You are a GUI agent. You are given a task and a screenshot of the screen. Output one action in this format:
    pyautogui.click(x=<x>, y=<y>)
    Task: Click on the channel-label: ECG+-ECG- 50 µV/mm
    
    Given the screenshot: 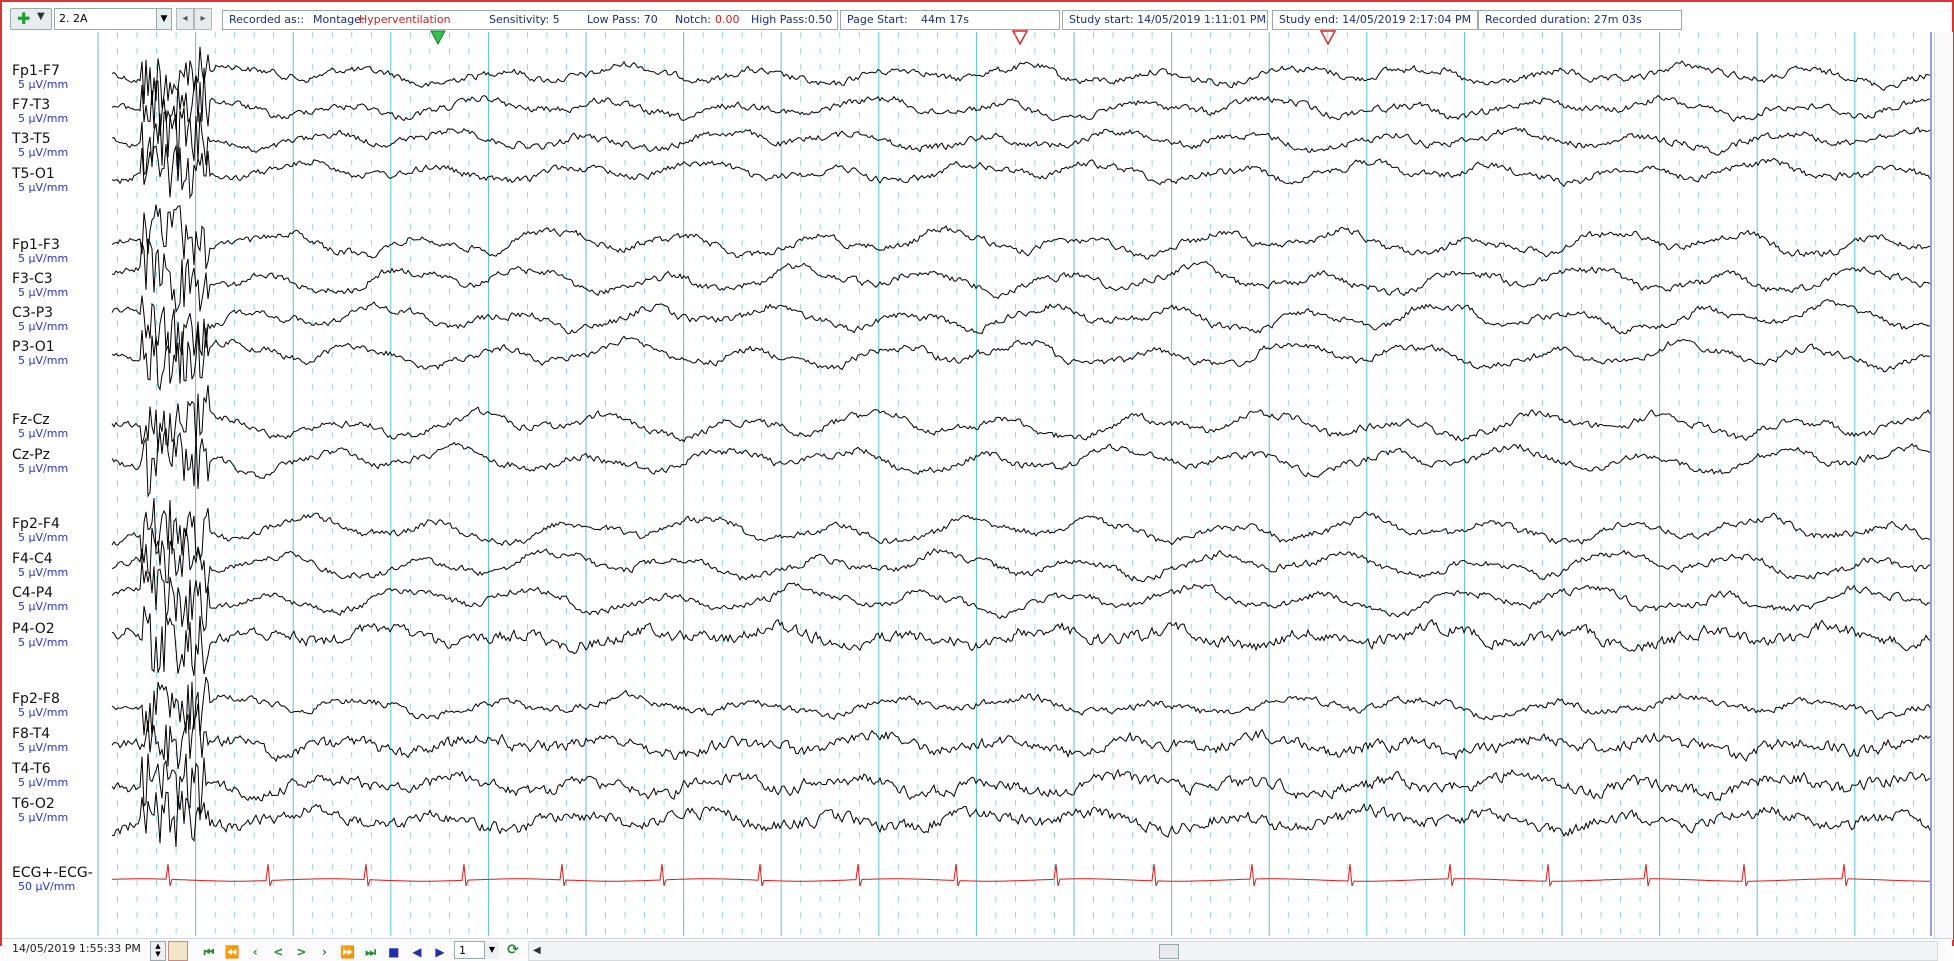 What is the action you would take?
    pyautogui.click(x=62, y=879)
    